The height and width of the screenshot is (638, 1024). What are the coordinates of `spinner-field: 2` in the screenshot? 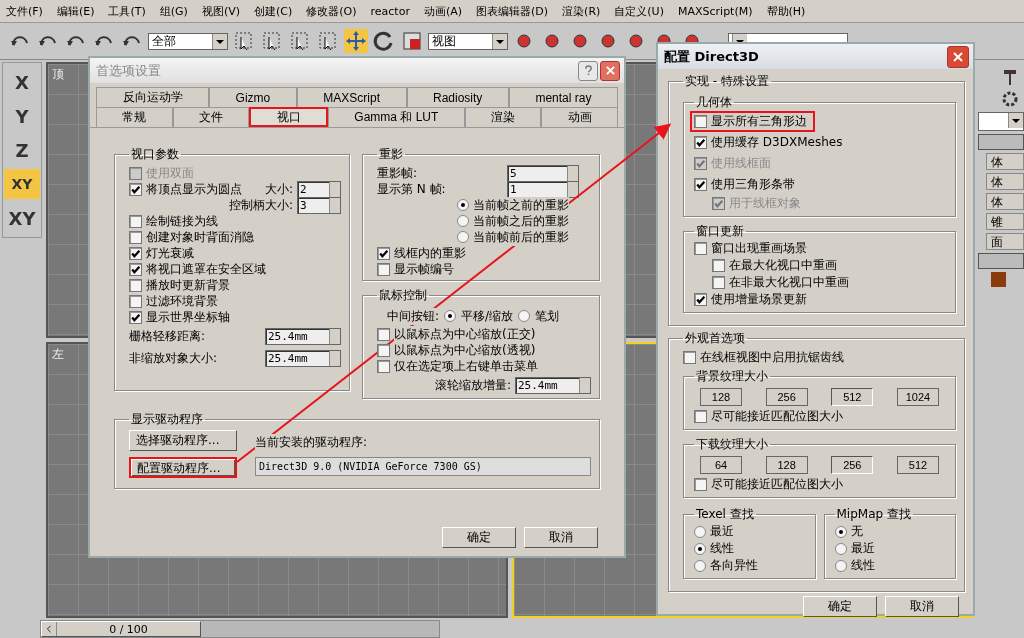 It's located at (319, 189).